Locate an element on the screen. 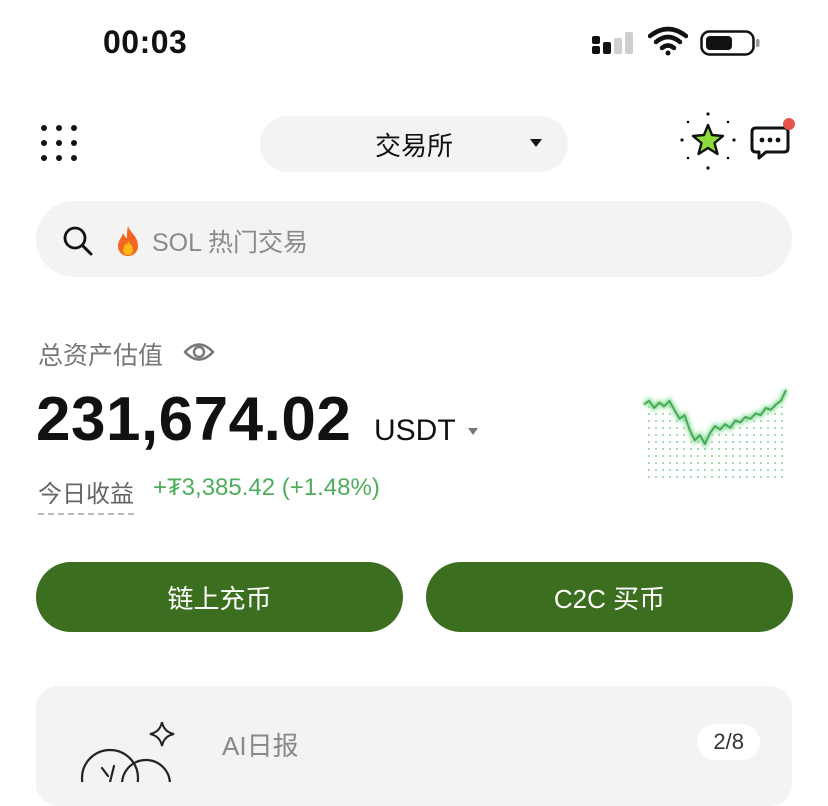  eye-icon is located at coordinates (199, 352).